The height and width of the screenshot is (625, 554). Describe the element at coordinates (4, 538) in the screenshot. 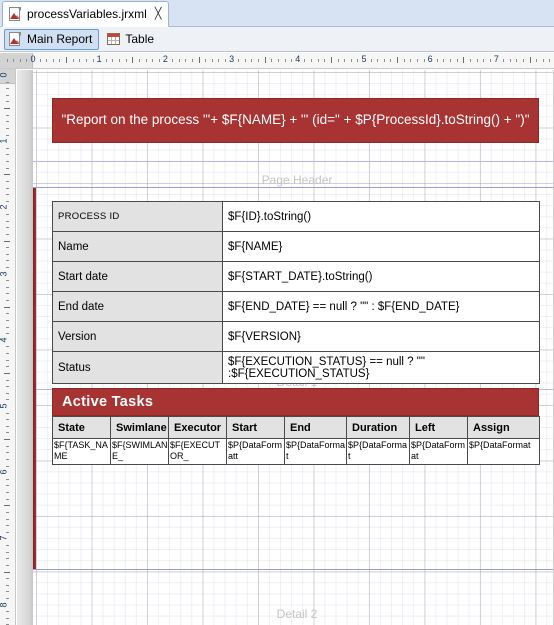

I see `ruler-label-v-7: 7` at that location.